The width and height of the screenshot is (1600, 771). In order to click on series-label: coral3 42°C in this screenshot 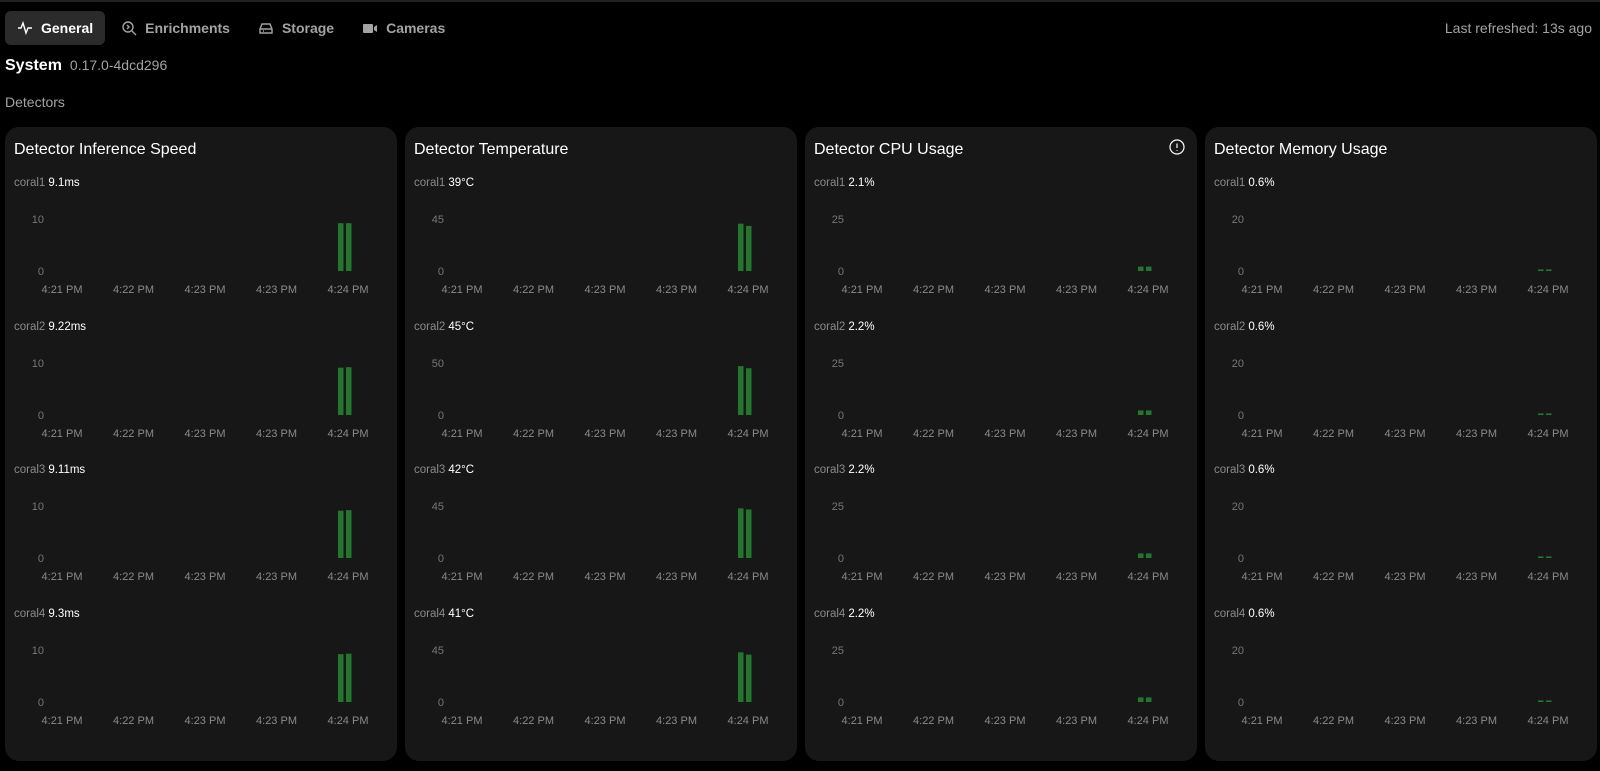, I will do `click(601, 472)`.